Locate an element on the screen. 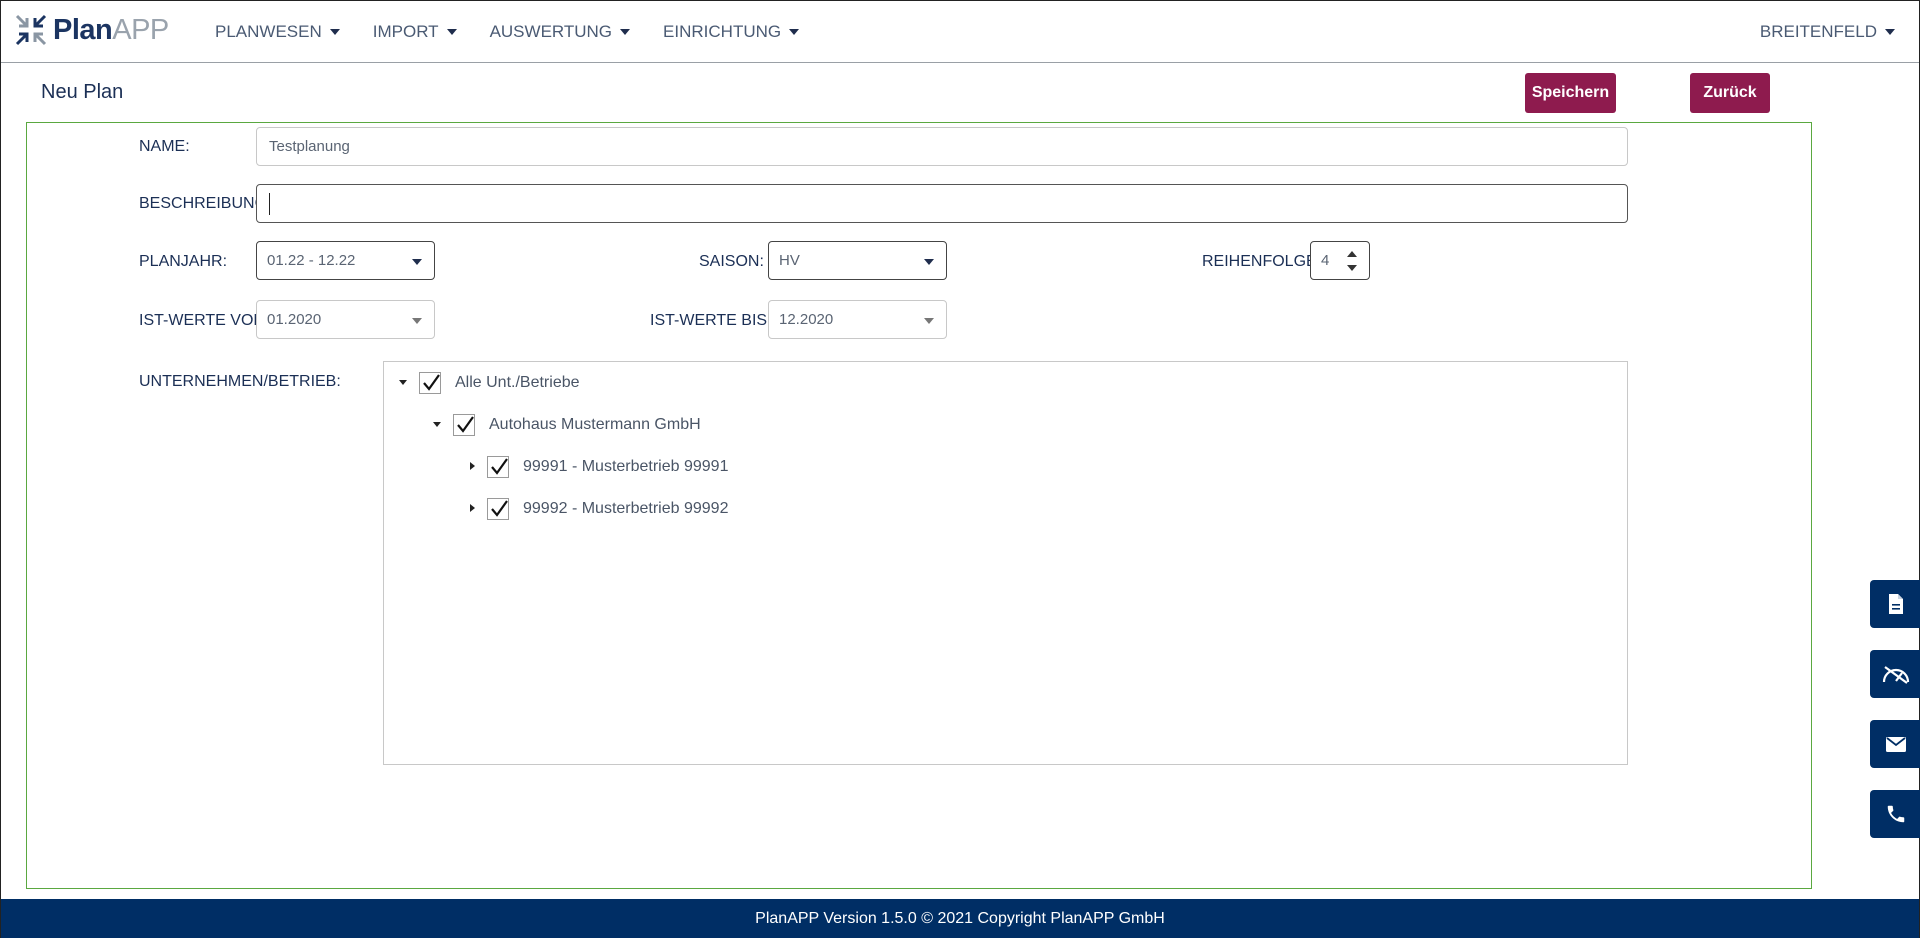 This screenshot has height=938, width=1920. mail-icon is located at coordinates (1895, 744).